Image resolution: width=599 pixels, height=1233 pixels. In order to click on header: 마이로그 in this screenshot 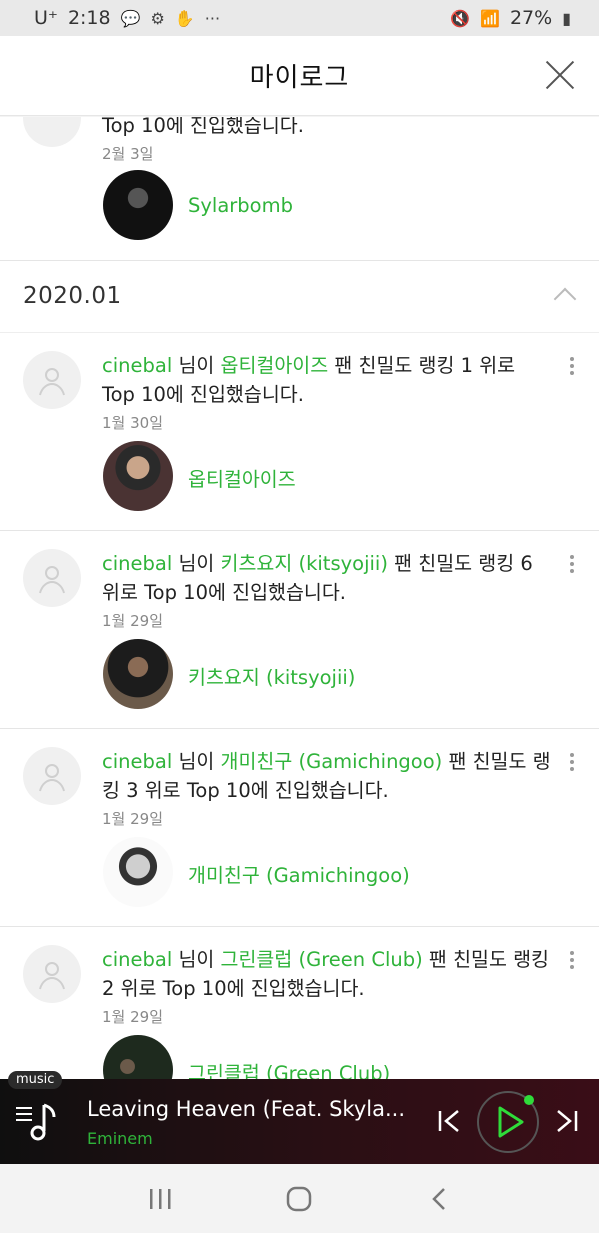, I will do `click(299, 76)`.